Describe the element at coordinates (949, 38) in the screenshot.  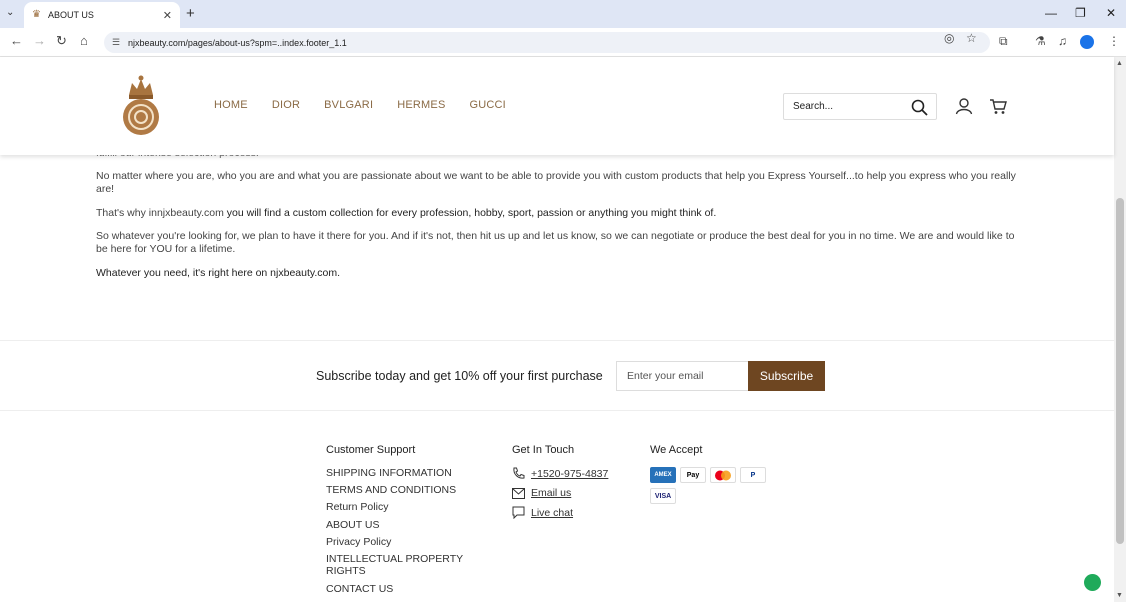
I see `eye-off-icon: ◎` at that location.